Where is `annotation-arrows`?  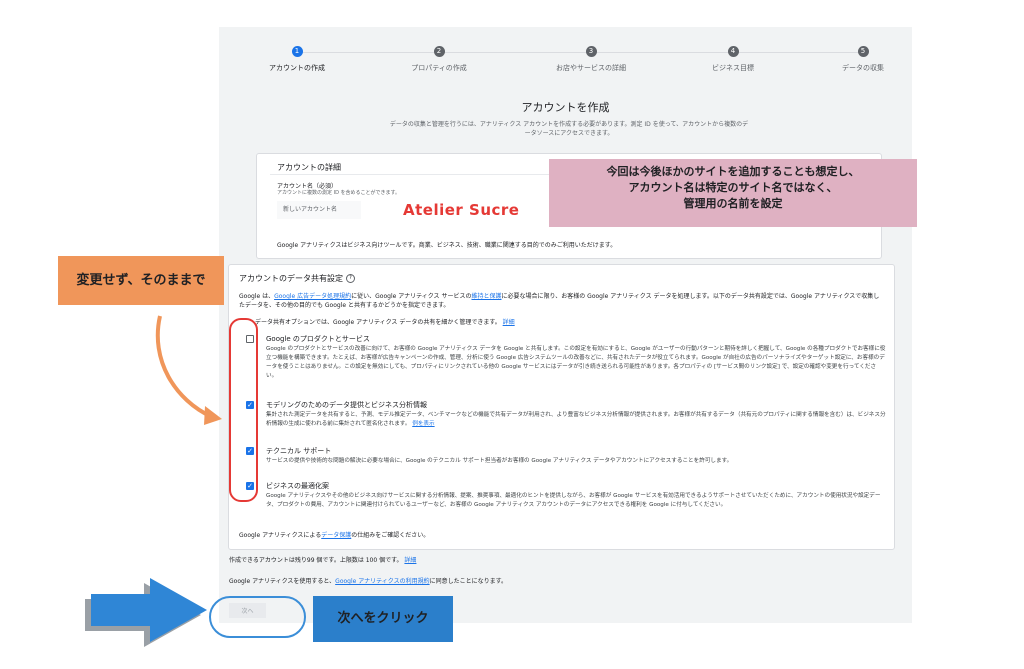 annotation-arrows is located at coordinates (153, 481).